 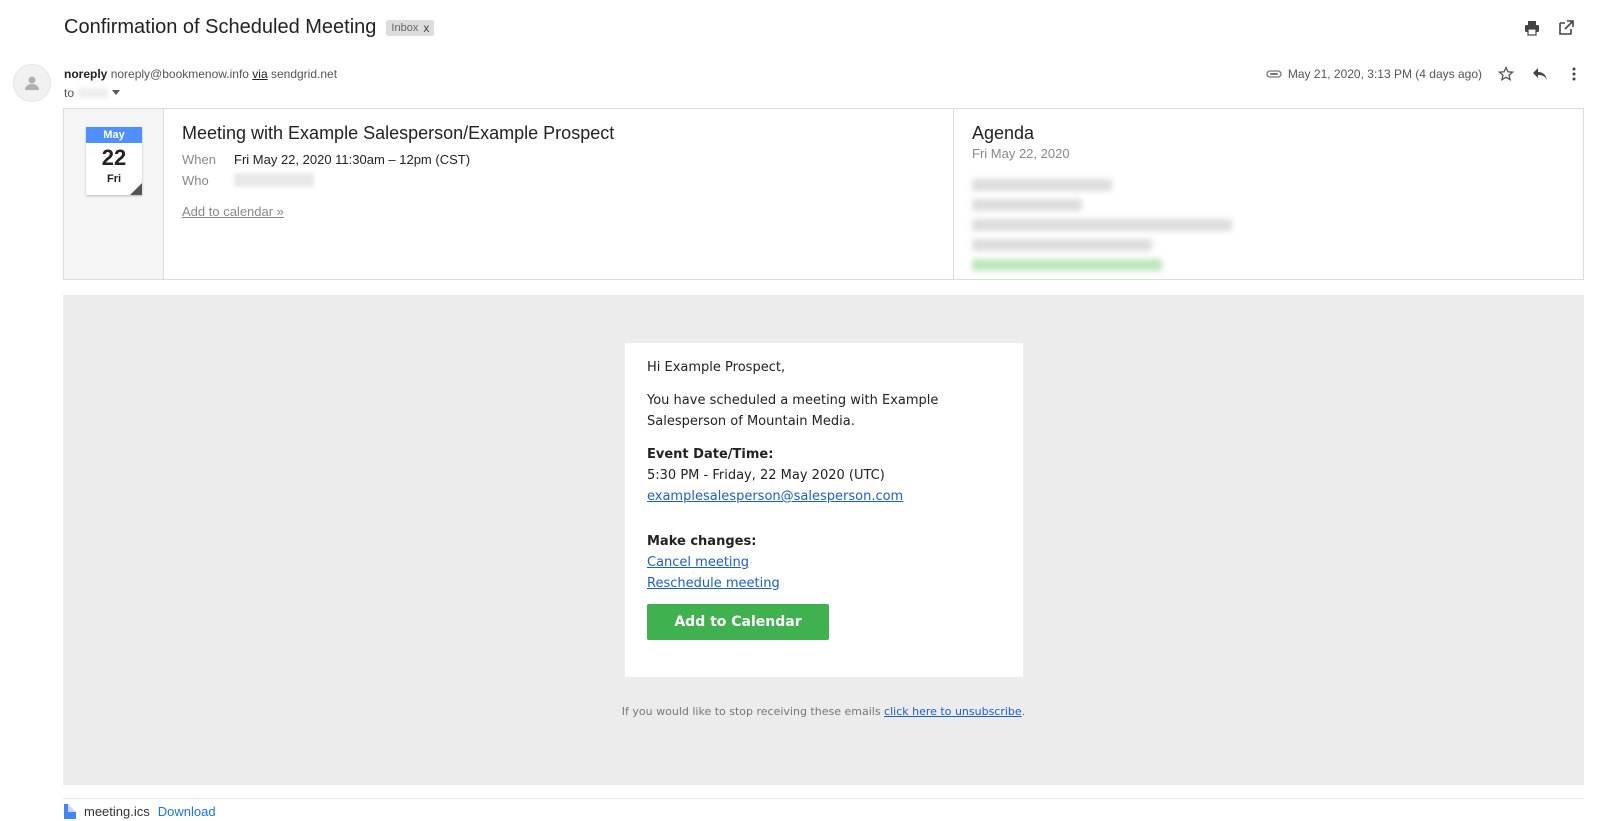 I want to click on attachment-row: meeting.ics Download, so click(x=140, y=811).